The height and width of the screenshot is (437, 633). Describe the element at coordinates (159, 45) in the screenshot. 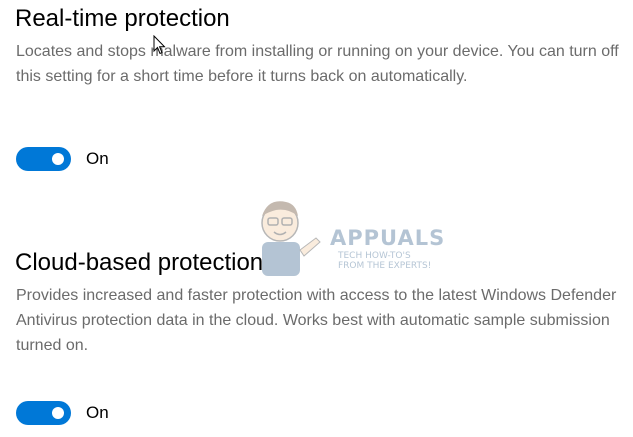

I see `mouse-cursor-icon` at that location.